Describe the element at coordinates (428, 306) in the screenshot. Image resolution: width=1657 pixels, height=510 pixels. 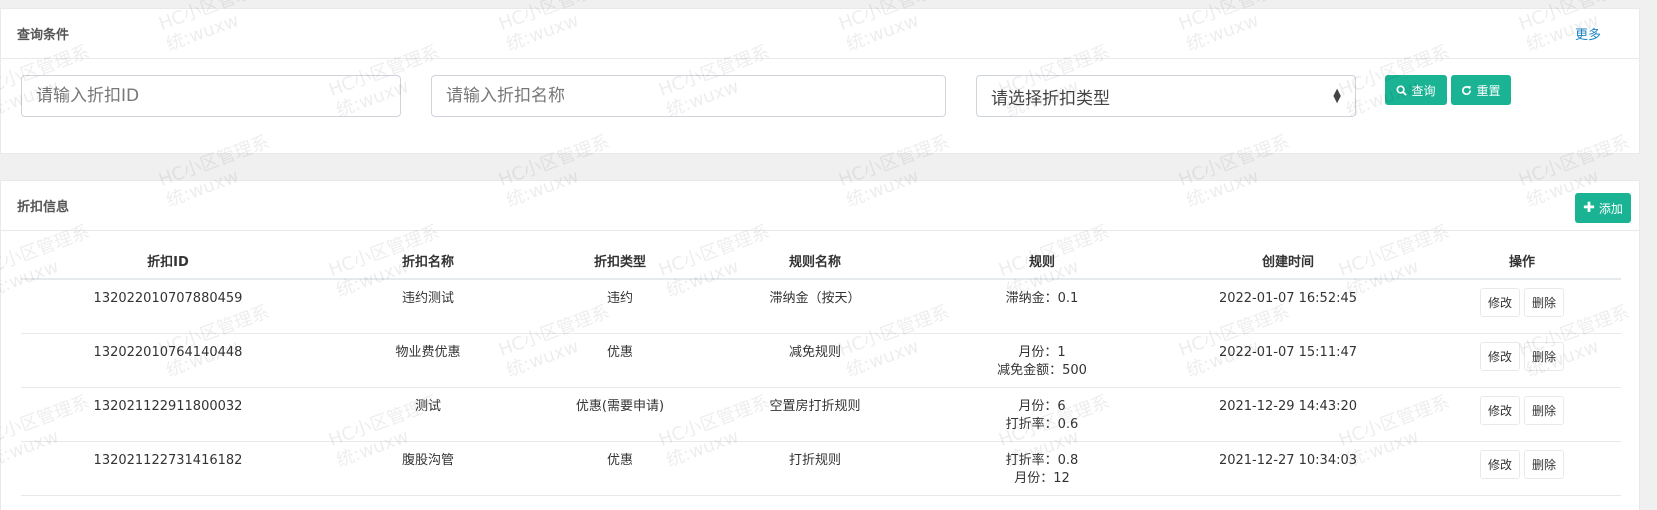
I see `cell-name: 违约测试` at that location.